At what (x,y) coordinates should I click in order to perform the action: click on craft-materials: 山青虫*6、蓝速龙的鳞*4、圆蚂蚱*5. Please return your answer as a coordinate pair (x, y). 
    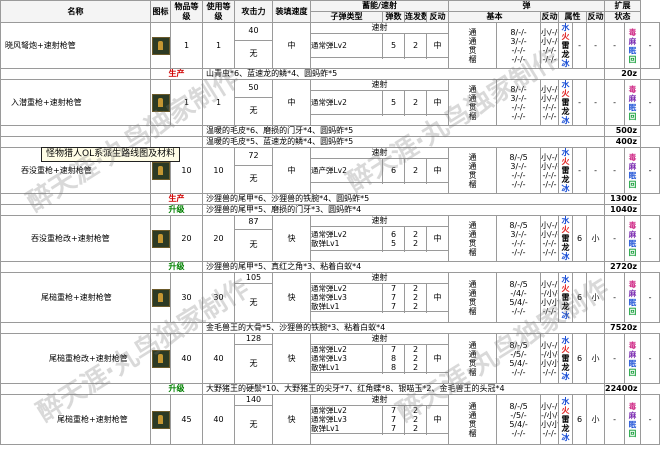
    Looking at the image, I should click on (403, 74).